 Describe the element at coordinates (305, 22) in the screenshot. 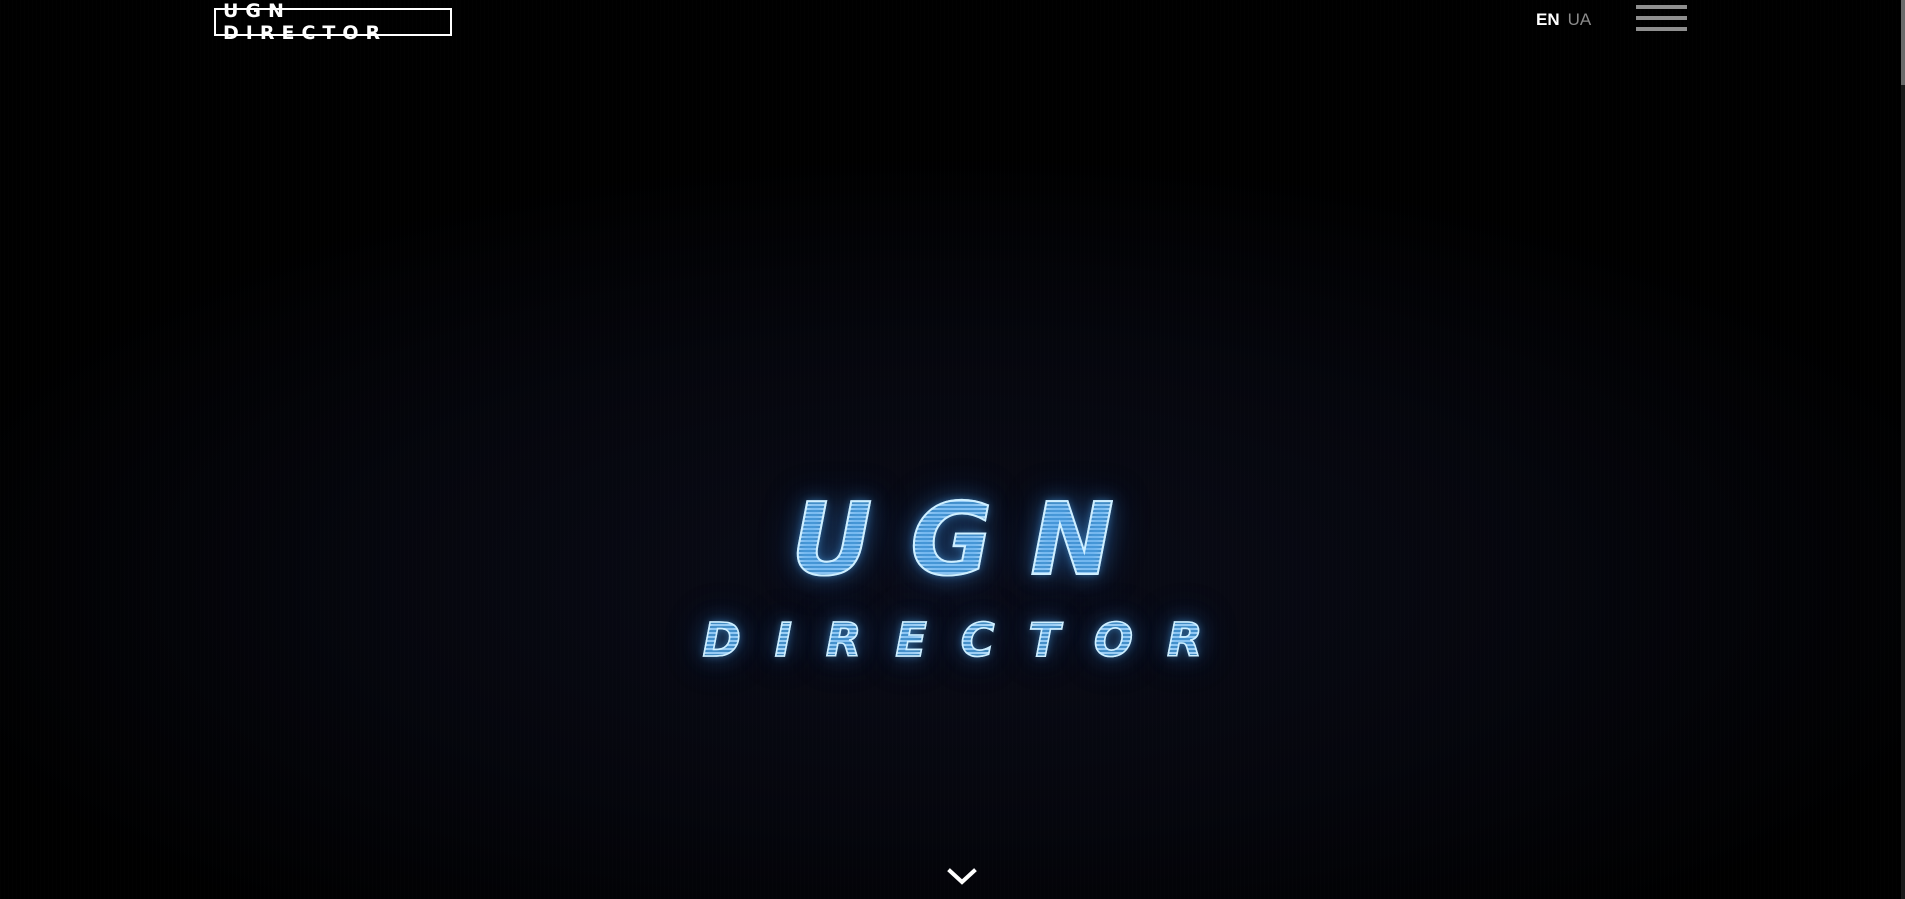

I see `site-logo-text: UGN DIRECTOR` at that location.